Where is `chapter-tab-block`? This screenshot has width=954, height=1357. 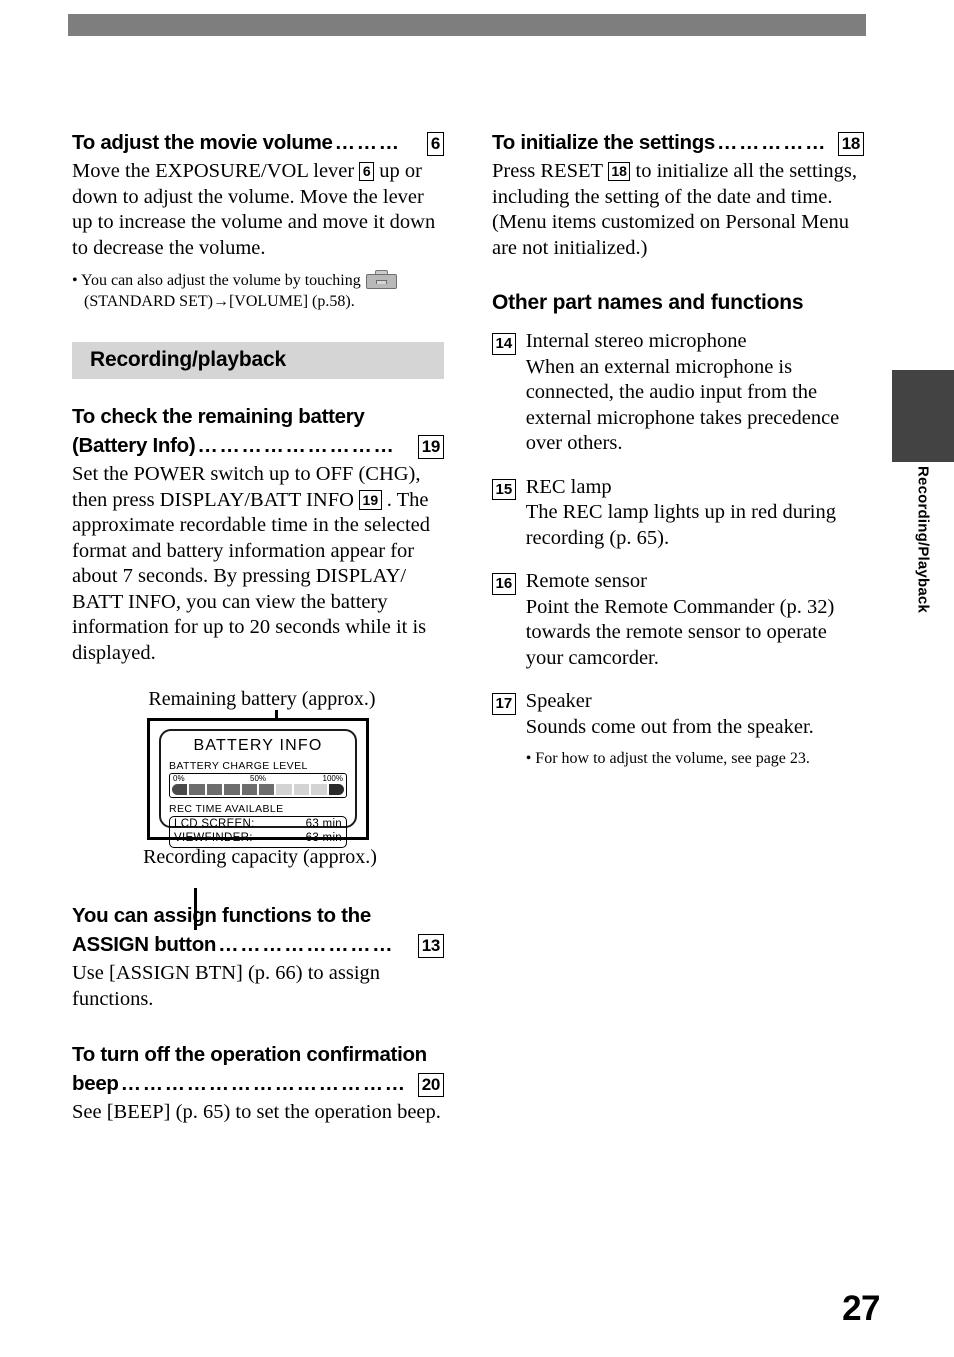
chapter-tab-block is located at coordinates (923, 416).